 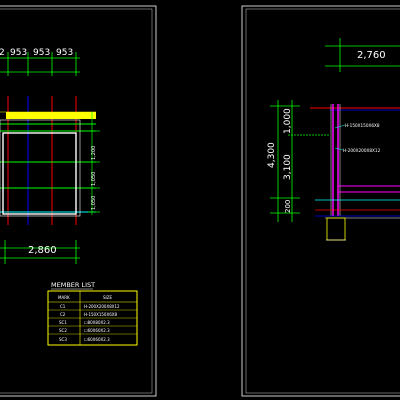 I want to click on row-size-1: H-200X200X8X12, so click(x=102, y=306).